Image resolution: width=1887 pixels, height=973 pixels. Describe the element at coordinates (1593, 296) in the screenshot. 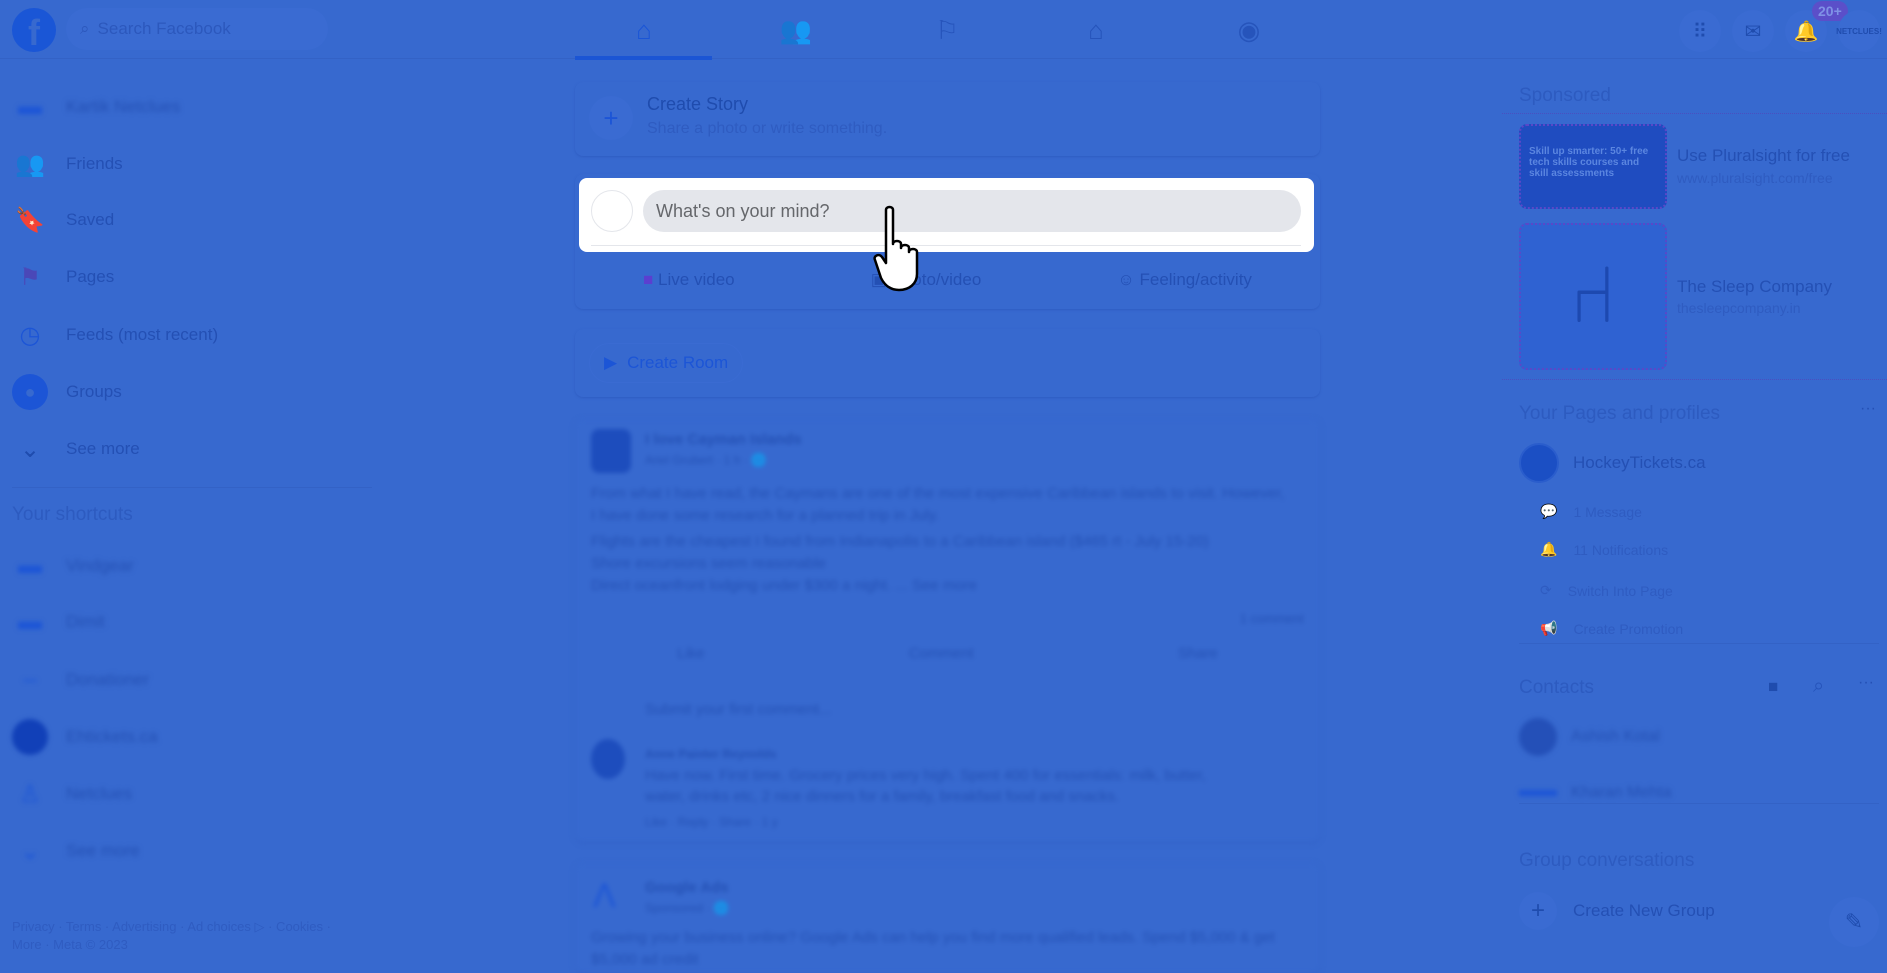

I see `chair-ad-image: ⑁` at that location.